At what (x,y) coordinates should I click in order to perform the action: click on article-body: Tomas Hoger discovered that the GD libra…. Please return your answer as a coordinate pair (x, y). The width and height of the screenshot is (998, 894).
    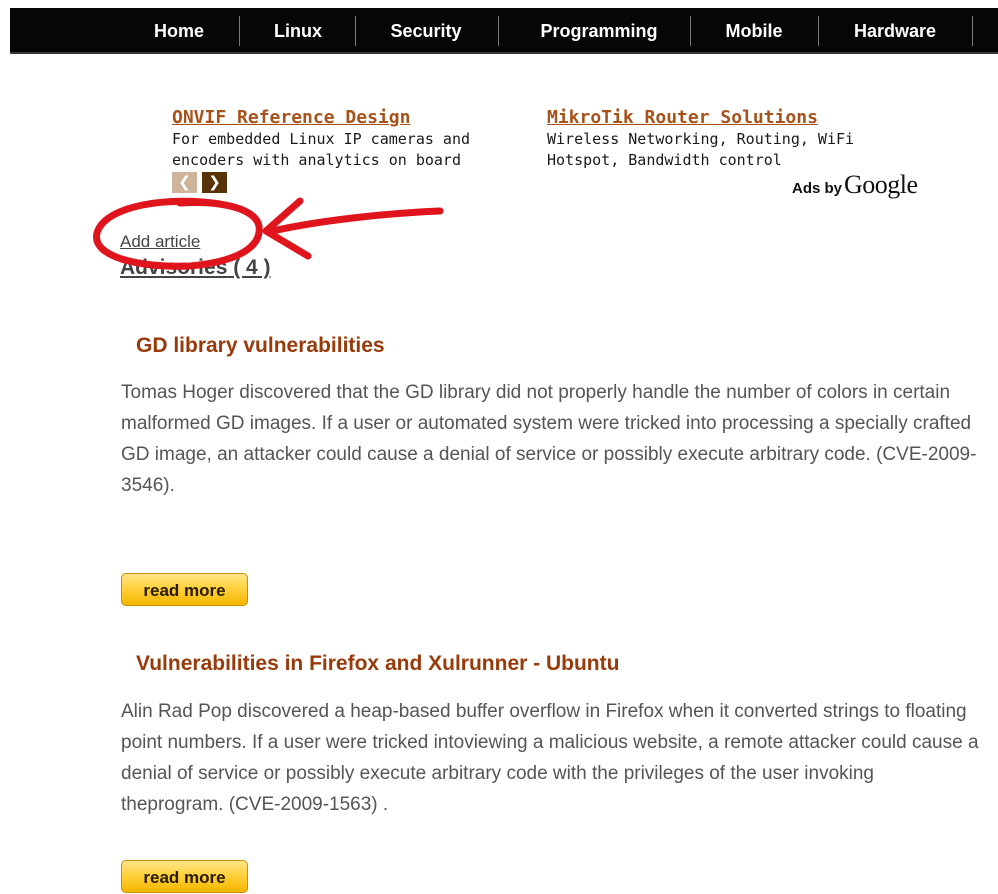
    Looking at the image, I should click on (549, 439).